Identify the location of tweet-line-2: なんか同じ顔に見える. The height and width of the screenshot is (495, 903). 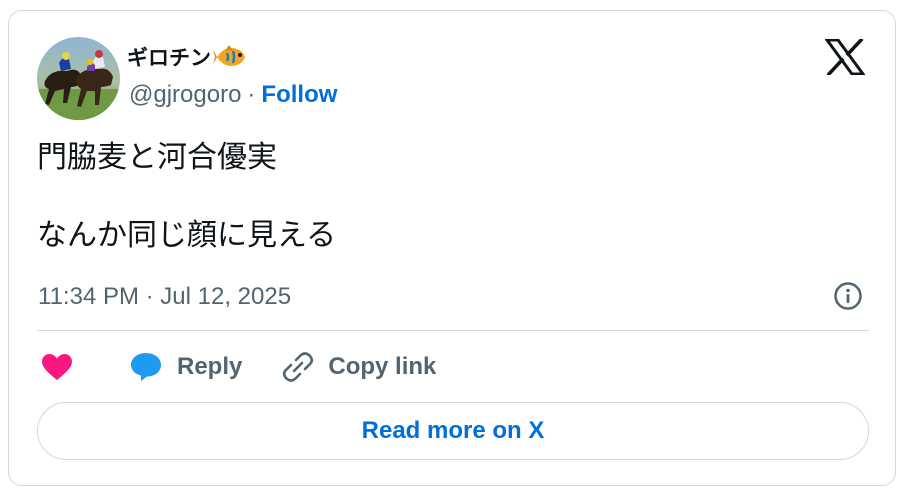
(187, 235).